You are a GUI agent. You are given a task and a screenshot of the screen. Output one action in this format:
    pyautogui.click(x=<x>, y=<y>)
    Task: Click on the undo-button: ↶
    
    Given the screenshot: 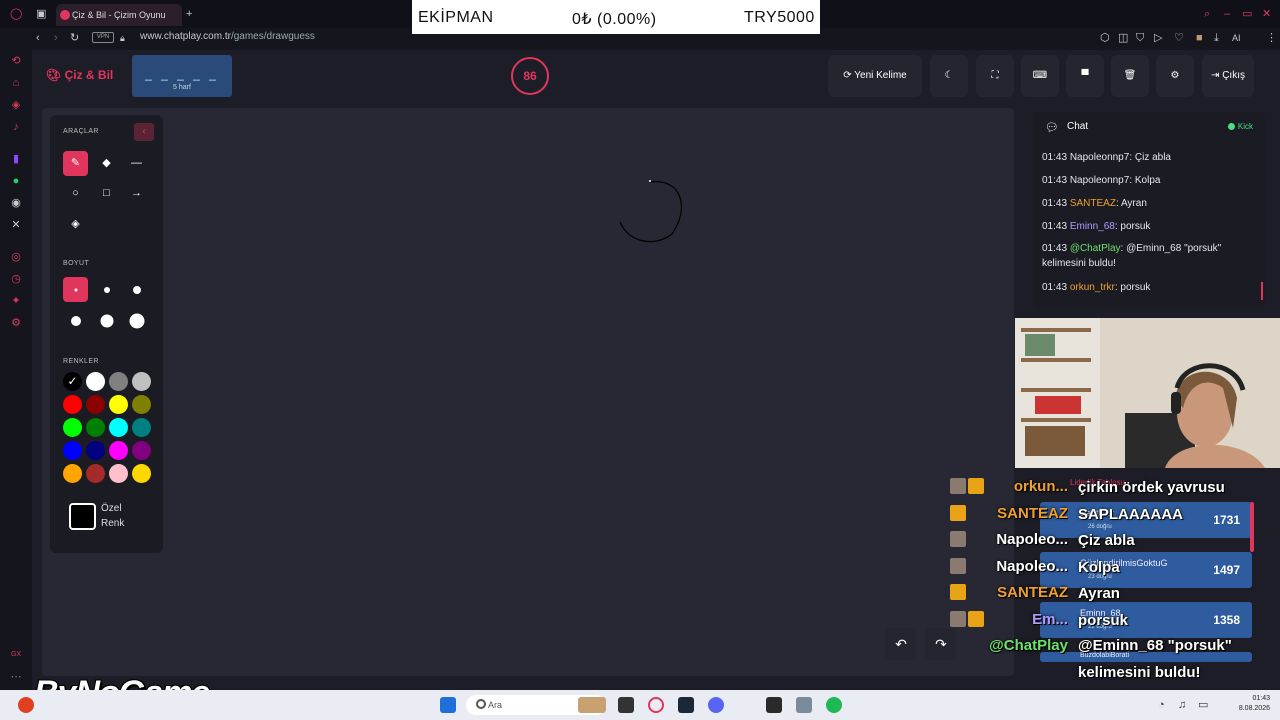 What is the action you would take?
    pyautogui.click(x=901, y=644)
    